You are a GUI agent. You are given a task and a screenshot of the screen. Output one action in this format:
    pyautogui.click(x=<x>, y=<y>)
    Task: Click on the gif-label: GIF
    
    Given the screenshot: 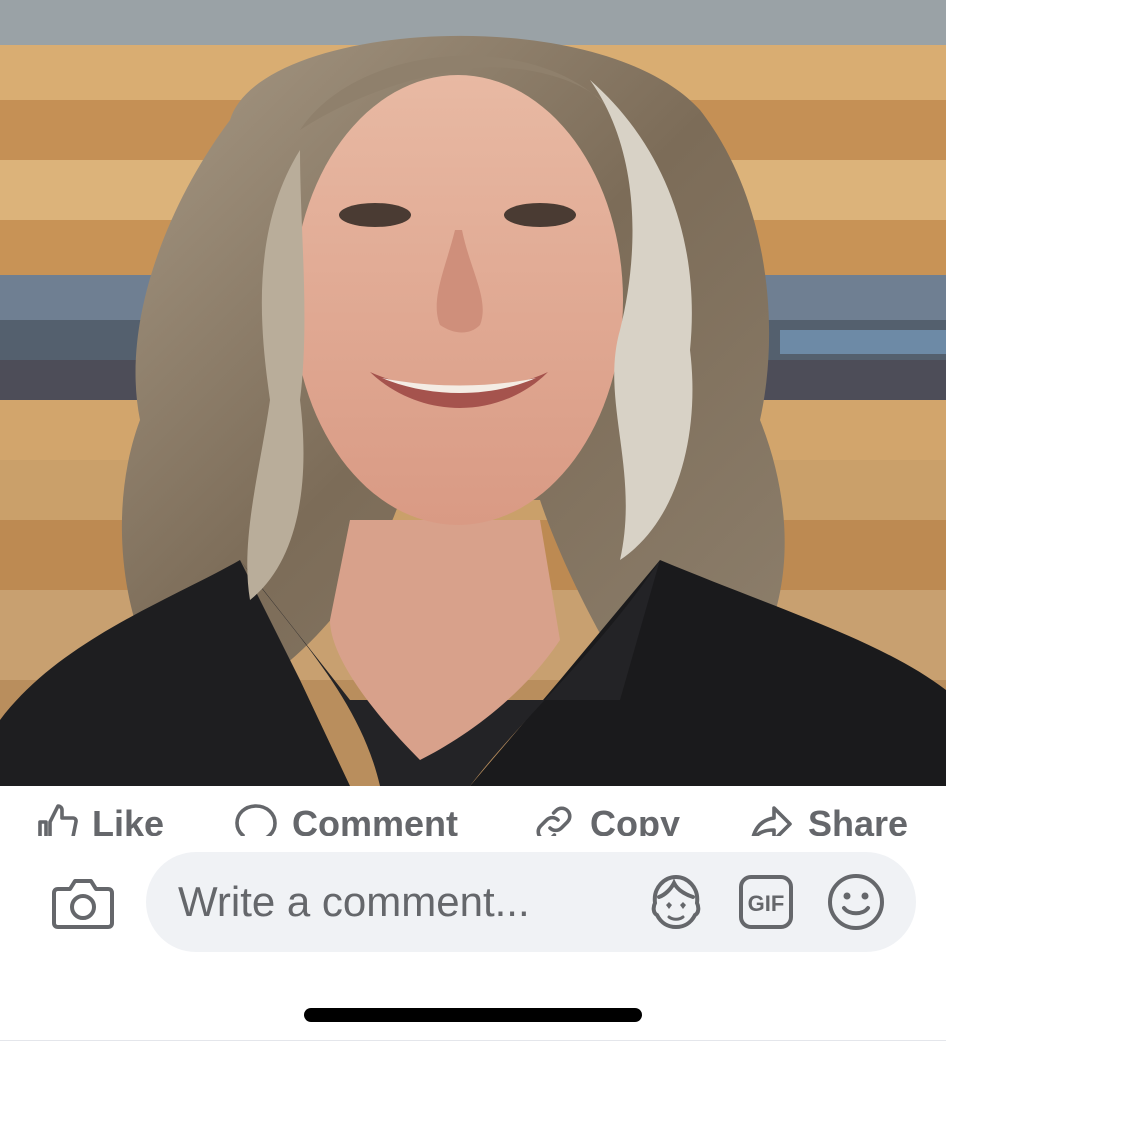 What is the action you would take?
    pyautogui.click(x=766, y=903)
    